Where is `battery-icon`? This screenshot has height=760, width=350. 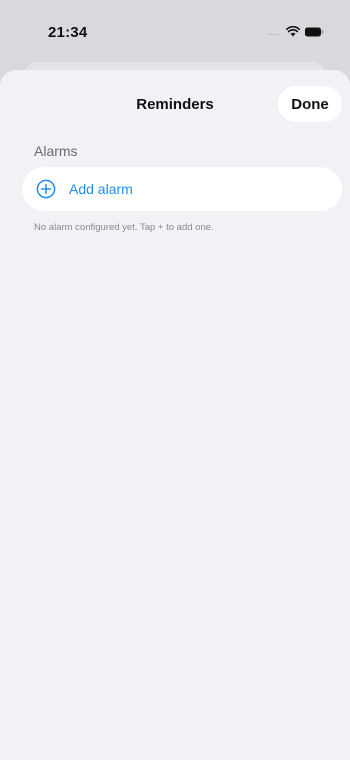
battery-icon is located at coordinates (314, 32).